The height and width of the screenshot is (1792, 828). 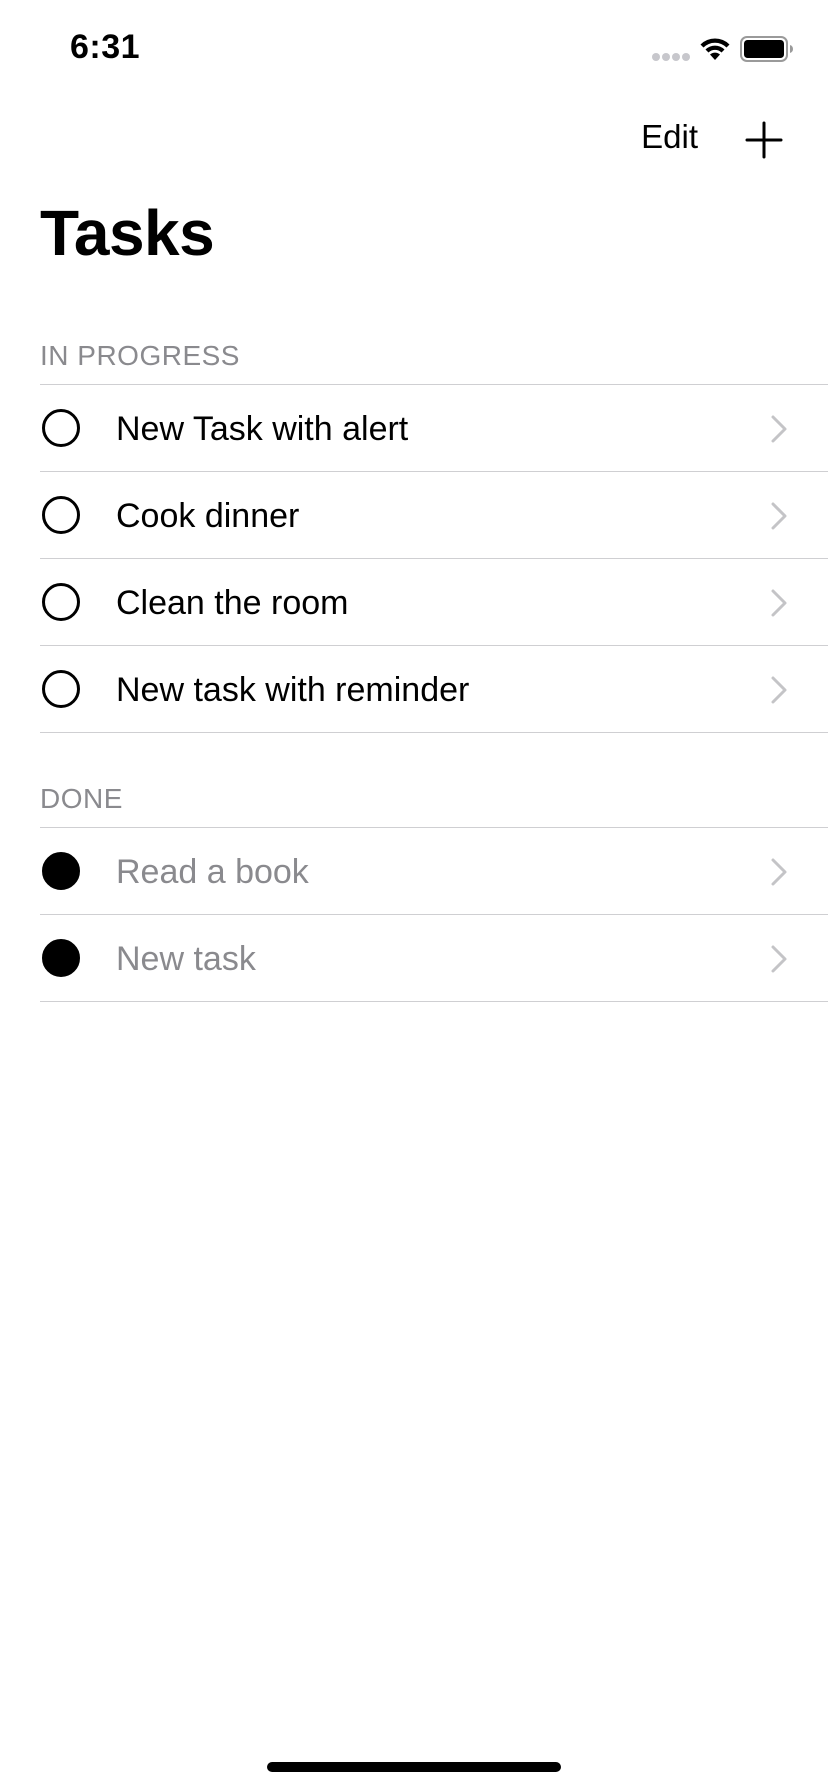 What do you see at coordinates (715, 49) in the screenshot?
I see `wifi-icon` at bounding box center [715, 49].